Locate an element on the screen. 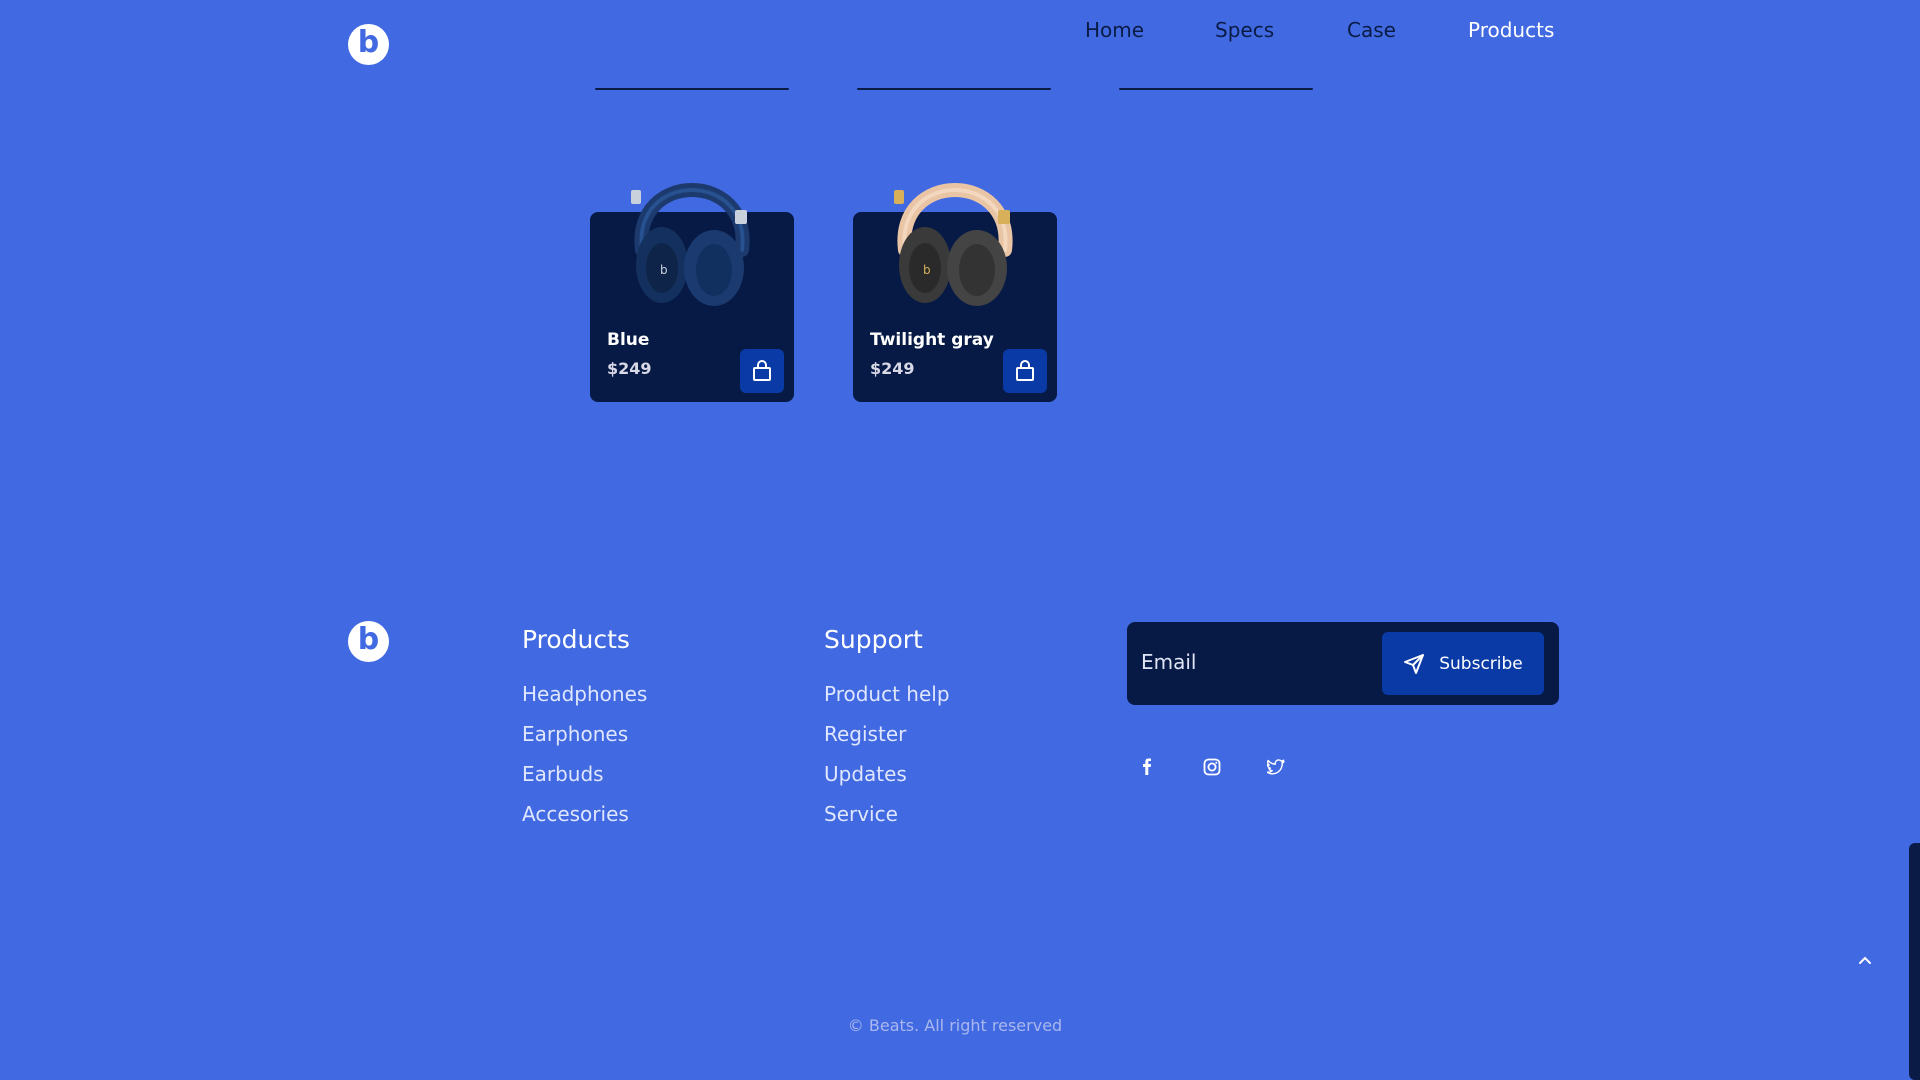  headphones-twilight-gray-image: b is located at coordinates (953, 244).